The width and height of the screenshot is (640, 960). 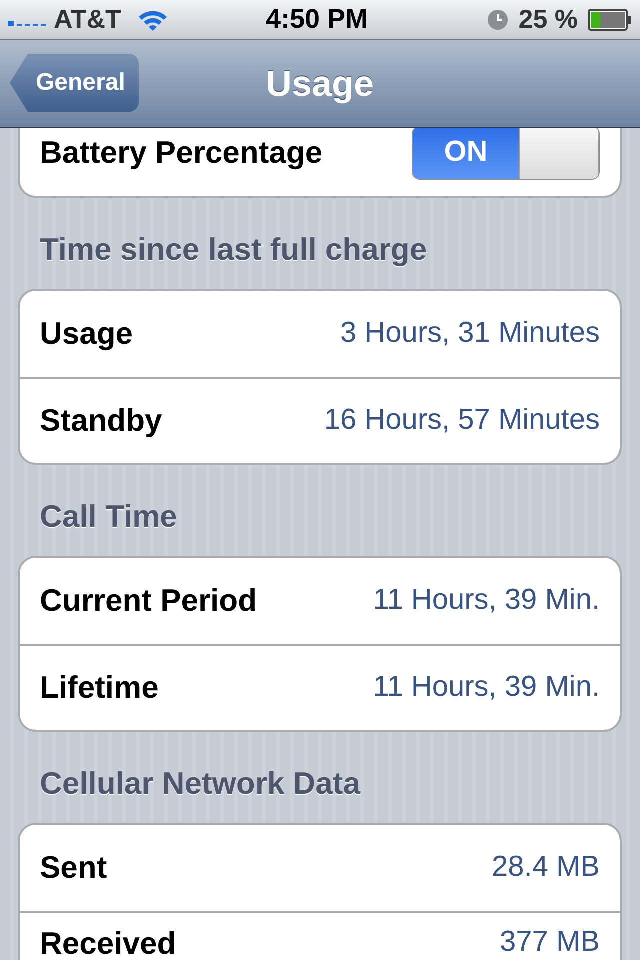 What do you see at coordinates (108, 517) in the screenshot?
I see `section-header: Call Time` at bounding box center [108, 517].